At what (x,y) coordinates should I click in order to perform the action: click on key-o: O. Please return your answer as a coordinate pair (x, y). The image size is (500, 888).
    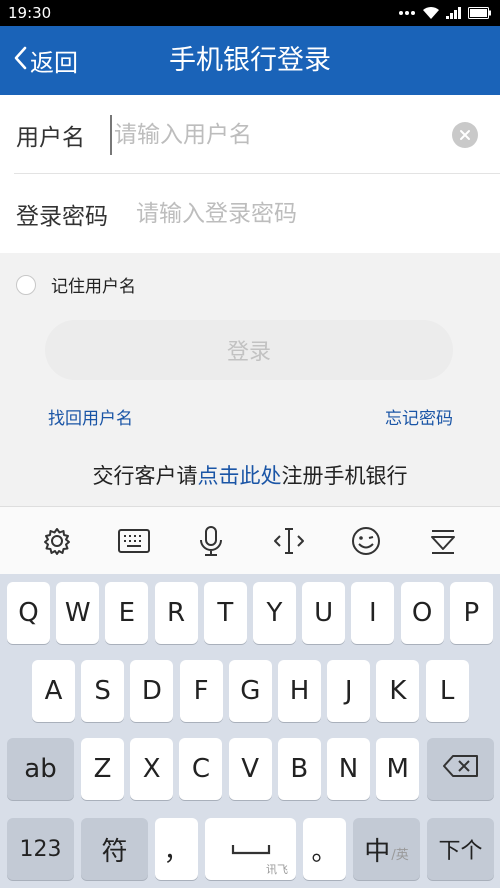
    Looking at the image, I should click on (422, 613).